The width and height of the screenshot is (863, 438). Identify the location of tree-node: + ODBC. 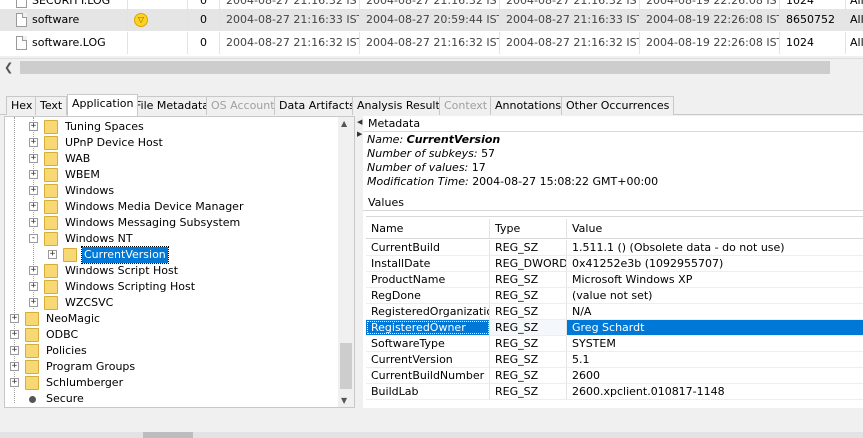
(170, 335).